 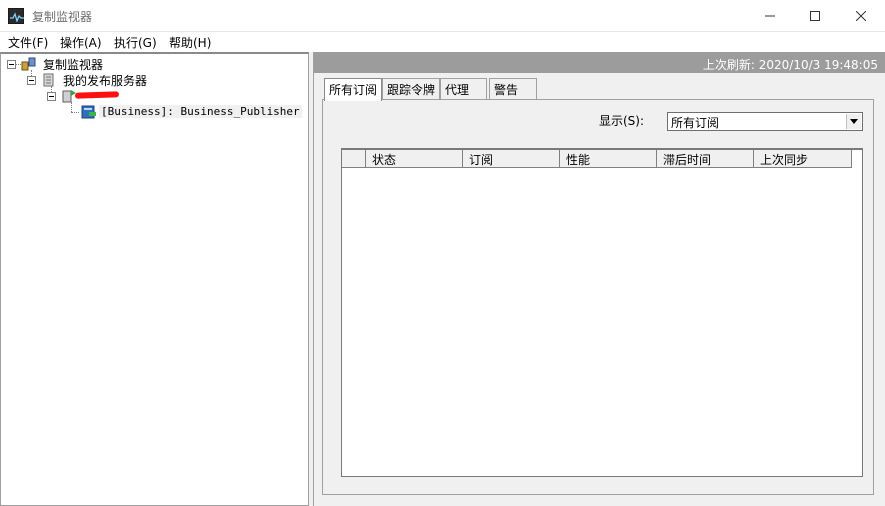 I want to click on column-header-subscription: 订阅, so click(x=511, y=159).